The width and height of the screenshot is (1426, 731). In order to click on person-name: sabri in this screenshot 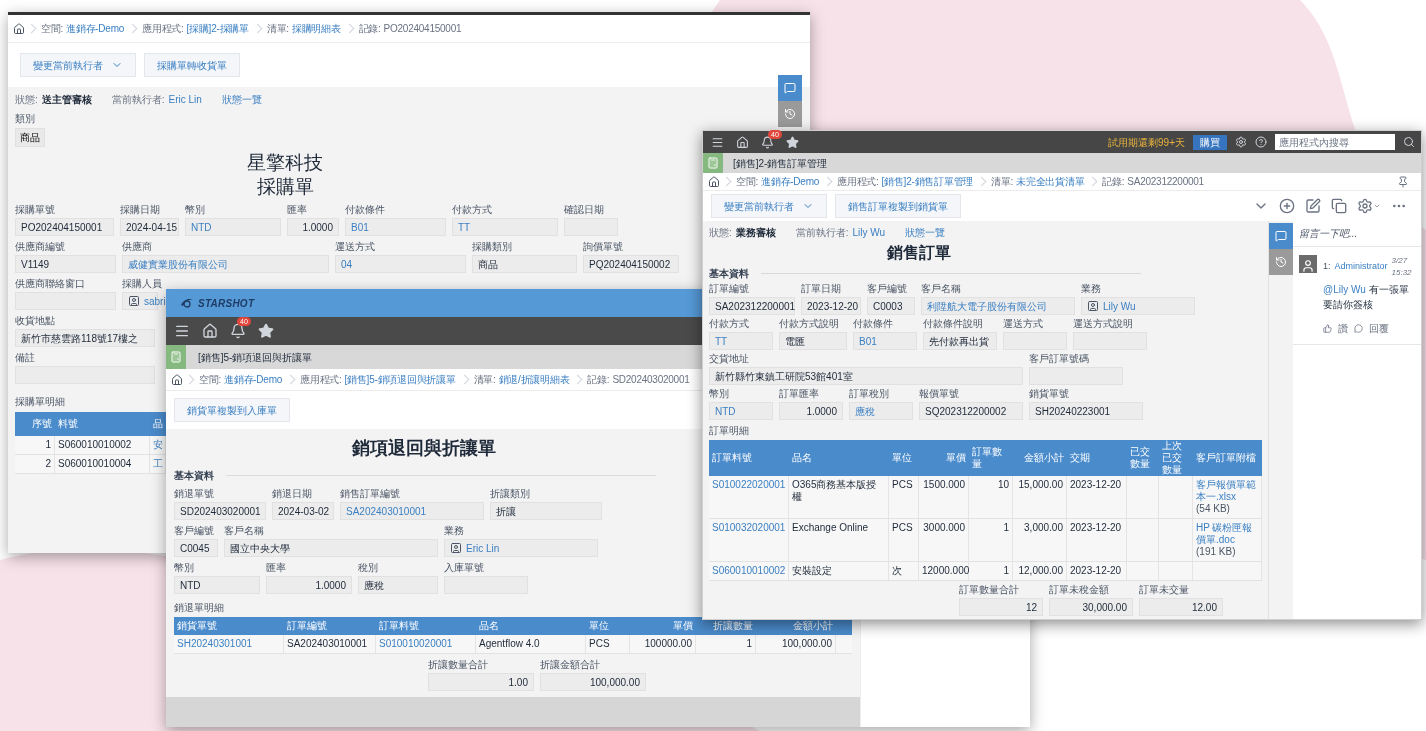, I will do `click(155, 301)`.